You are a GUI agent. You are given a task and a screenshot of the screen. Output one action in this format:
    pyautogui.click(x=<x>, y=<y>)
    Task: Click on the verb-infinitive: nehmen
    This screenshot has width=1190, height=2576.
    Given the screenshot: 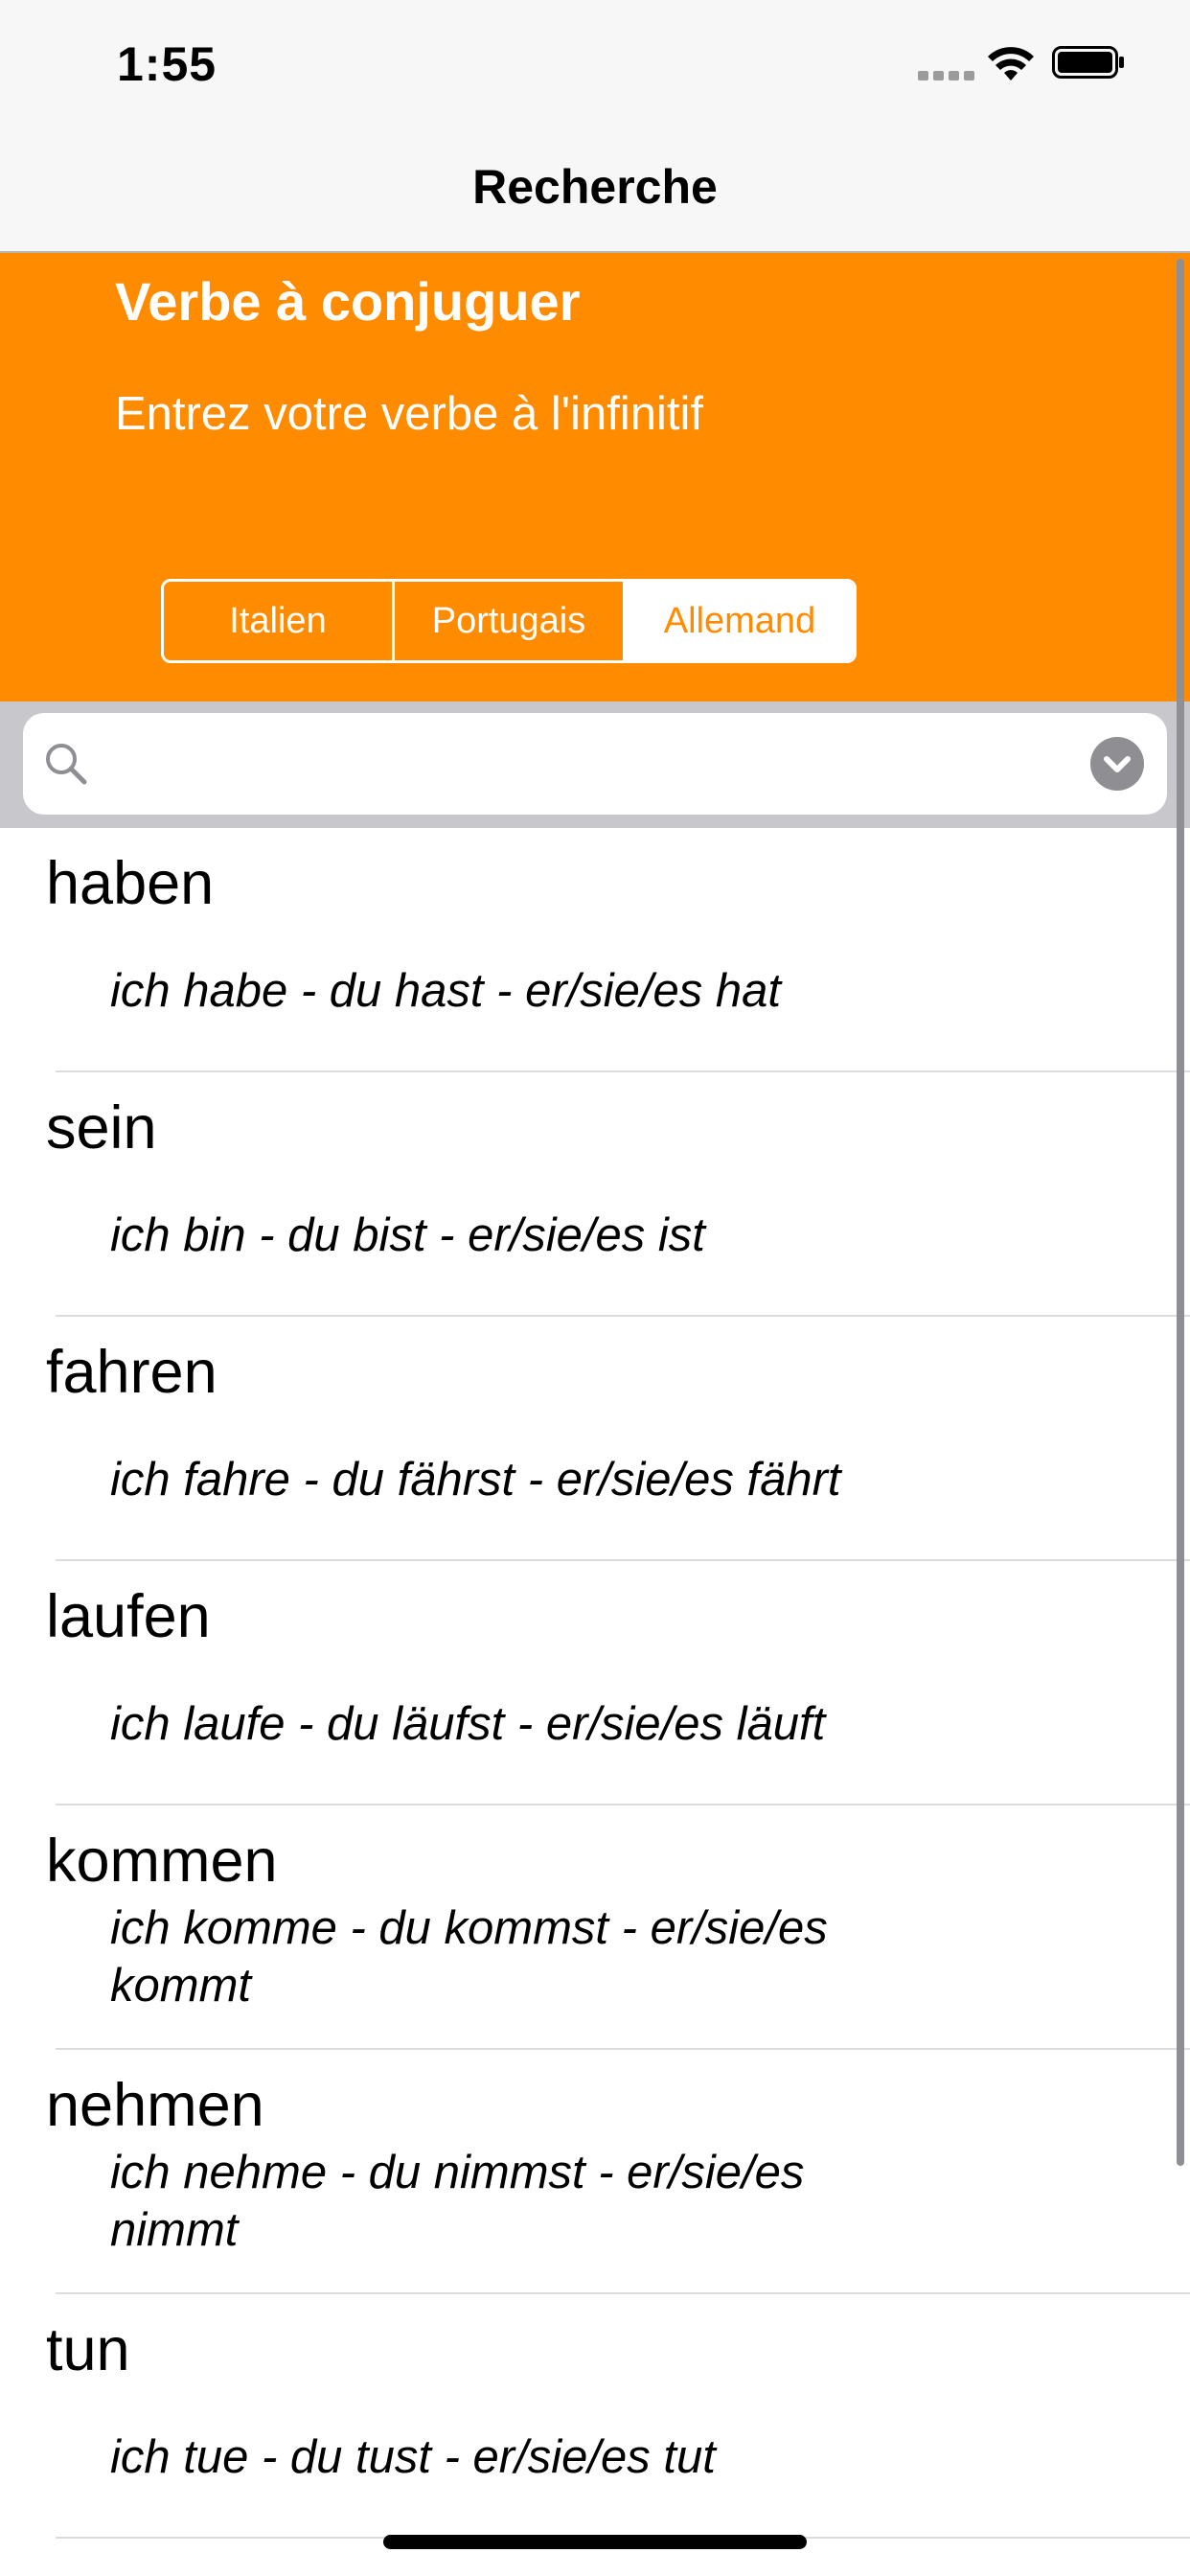 What is the action you would take?
    pyautogui.click(x=155, y=2105)
    